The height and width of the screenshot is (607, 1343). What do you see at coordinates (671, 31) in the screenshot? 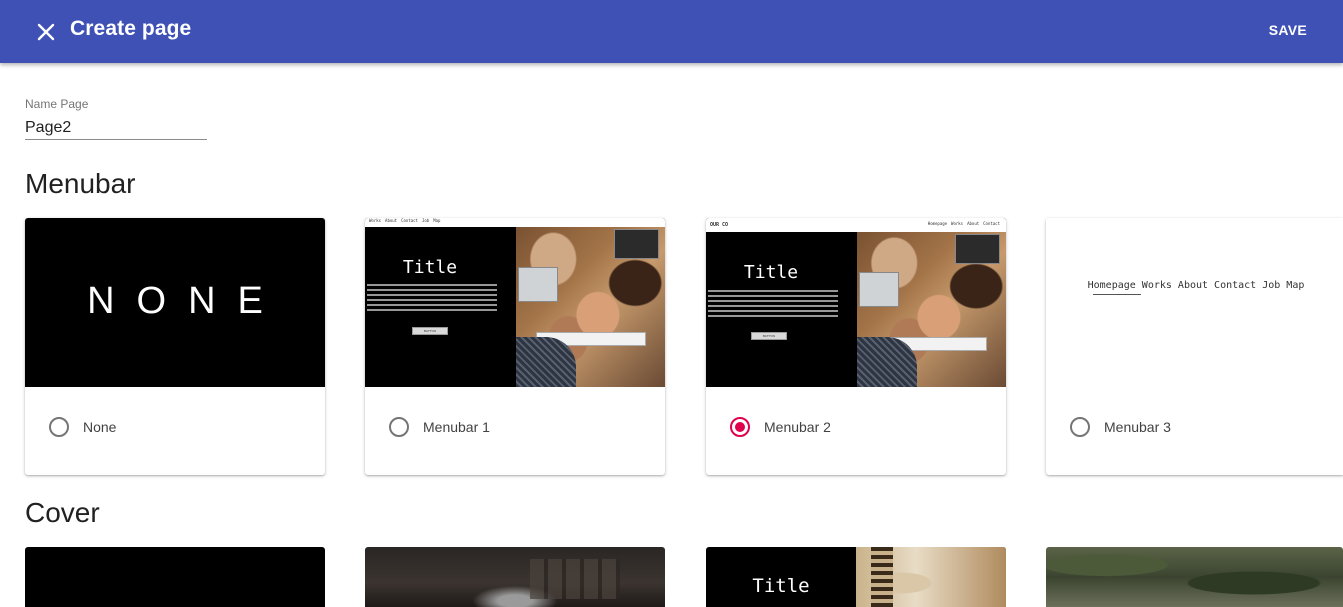
I see `top-app-bar: Create page SAVE` at bounding box center [671, 31].